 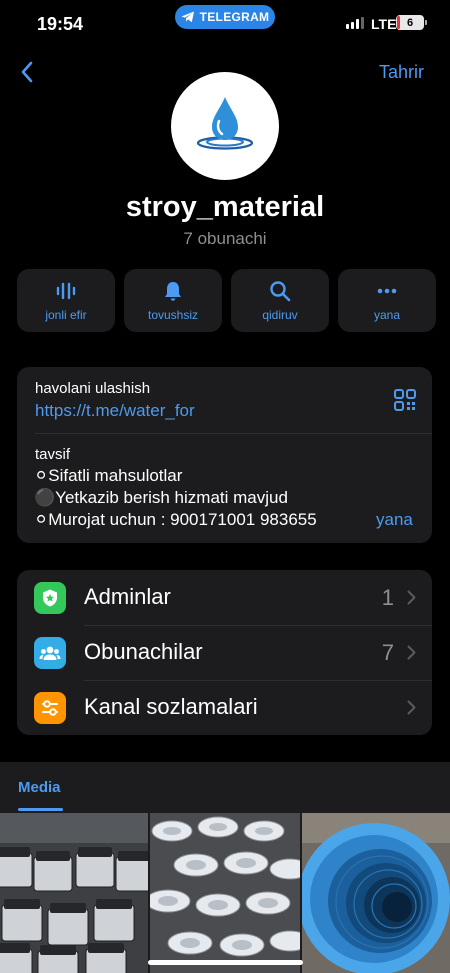 I want to click on qr-code-icon, so click(x=405, y=400).